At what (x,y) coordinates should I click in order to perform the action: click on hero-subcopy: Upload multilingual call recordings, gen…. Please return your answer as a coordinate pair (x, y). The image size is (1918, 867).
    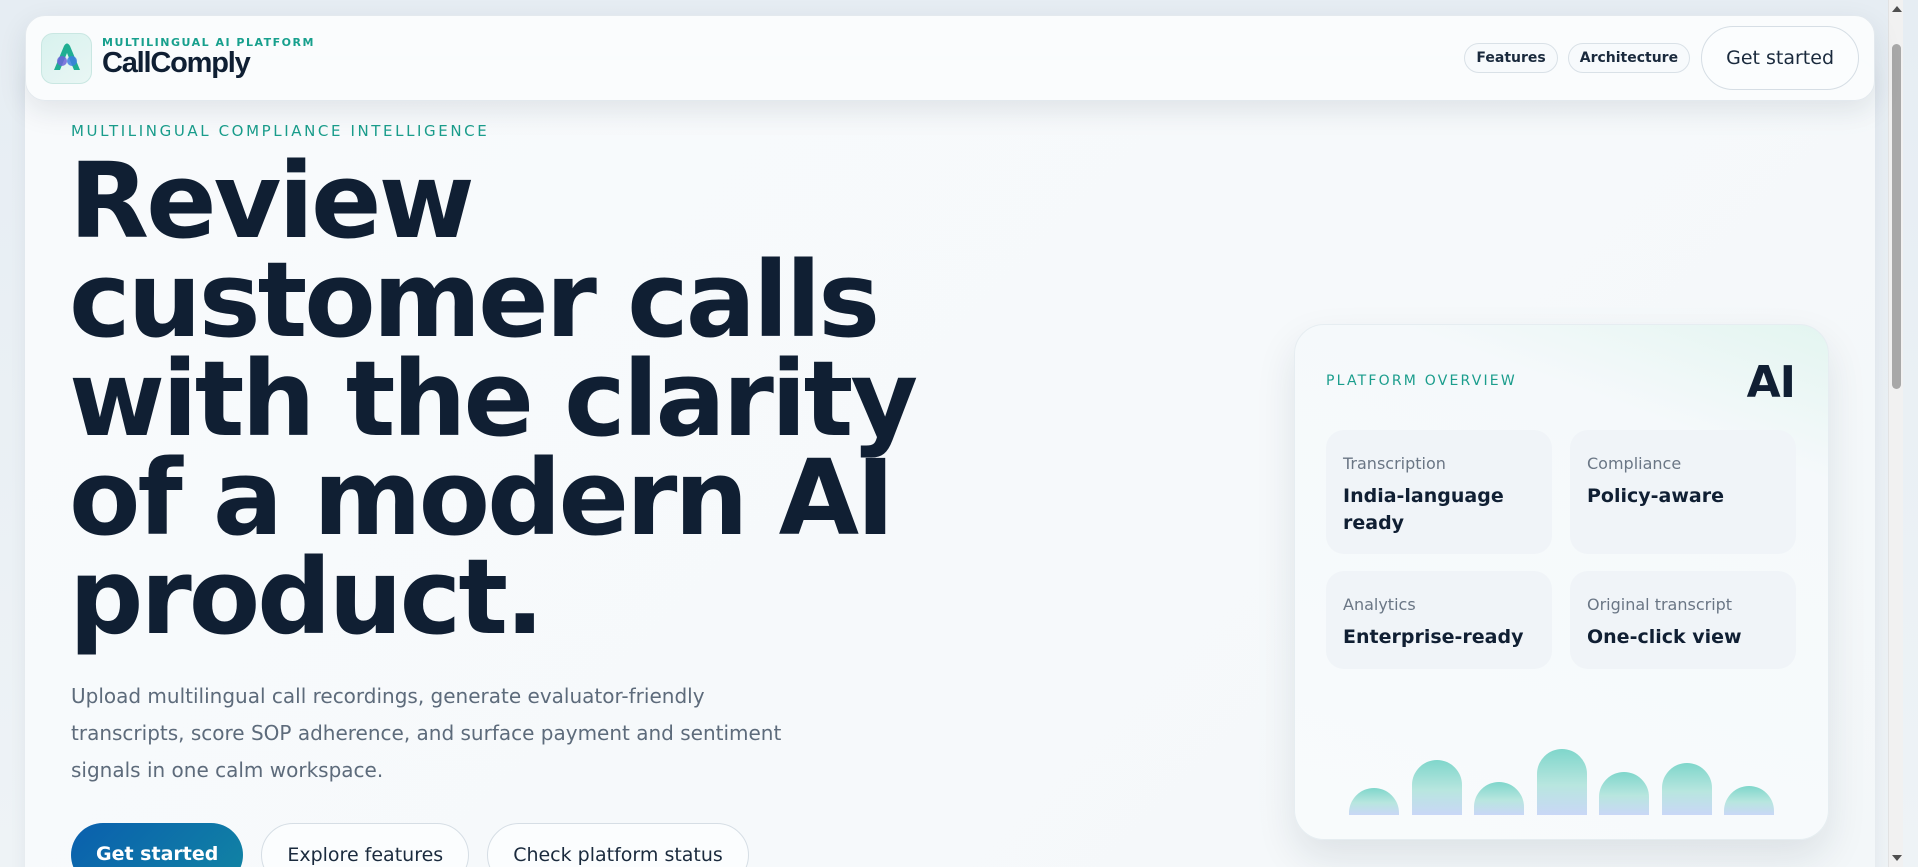
    Looking at the image, I should click on (426, 733).